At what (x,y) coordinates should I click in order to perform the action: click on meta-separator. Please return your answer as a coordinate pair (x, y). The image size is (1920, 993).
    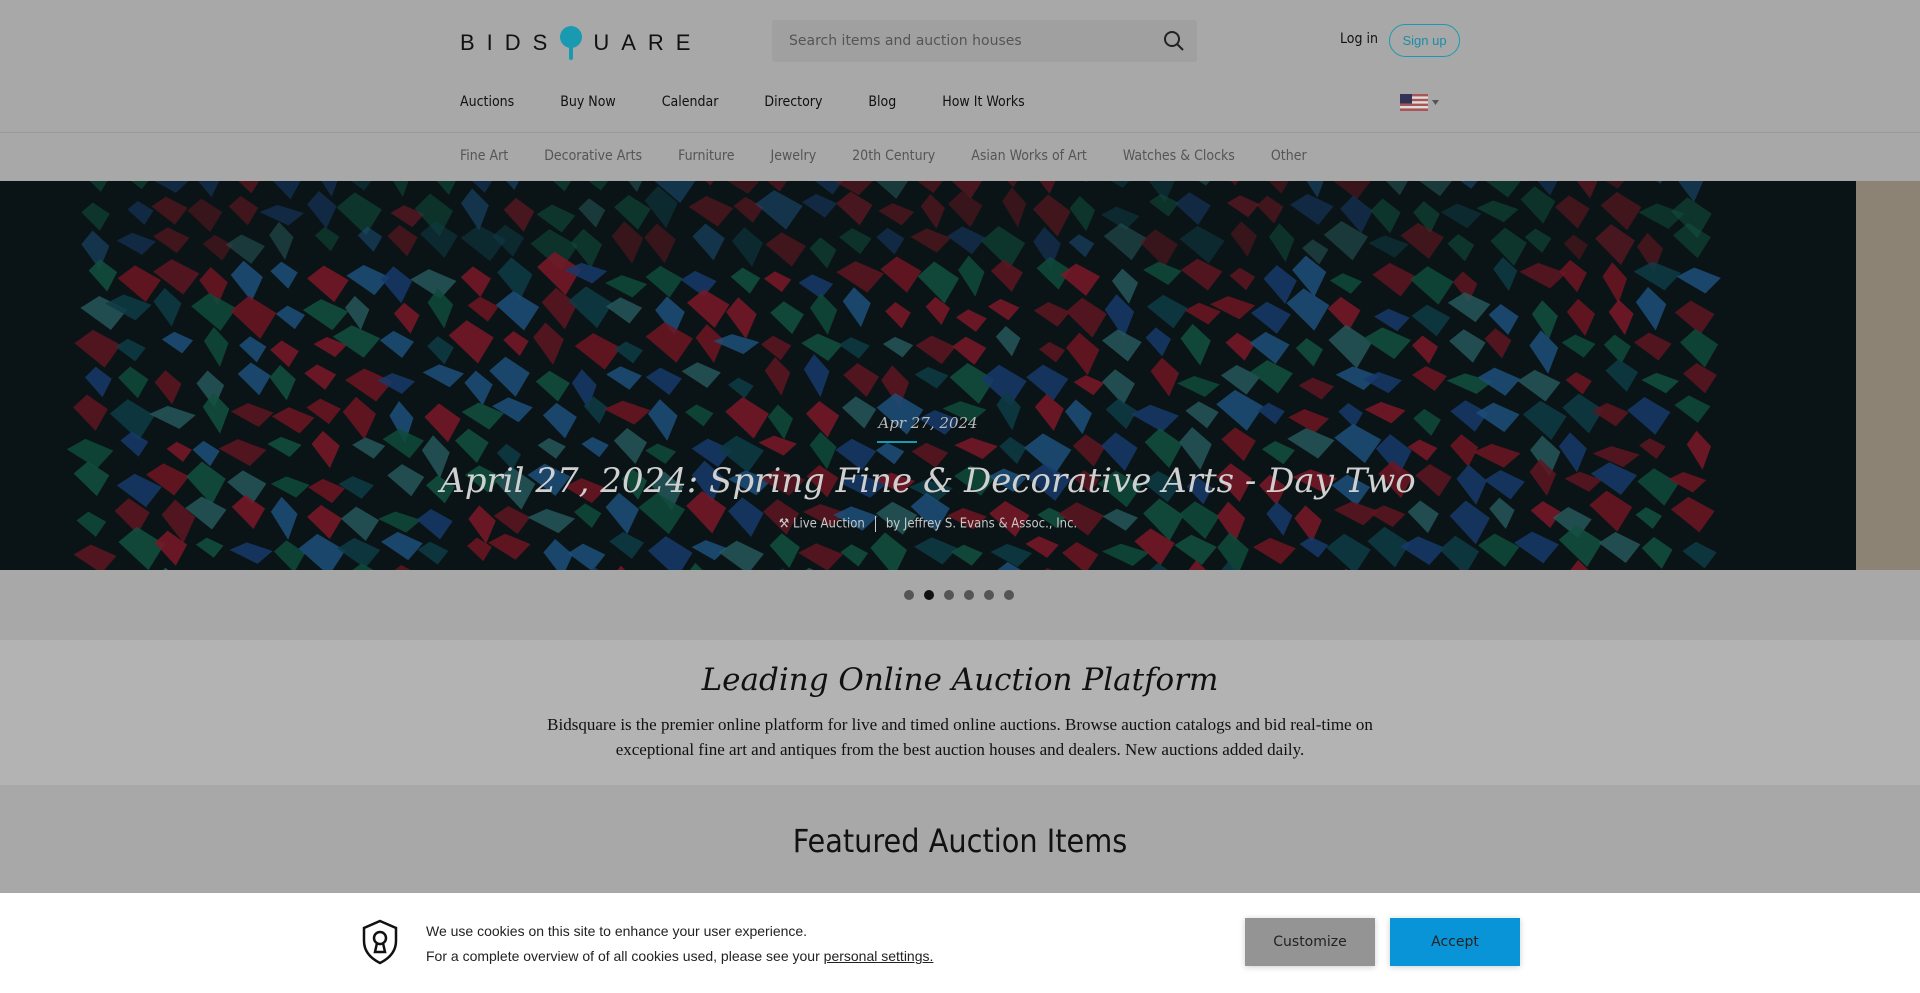
    Looking at the image, I should click on (875, 524).